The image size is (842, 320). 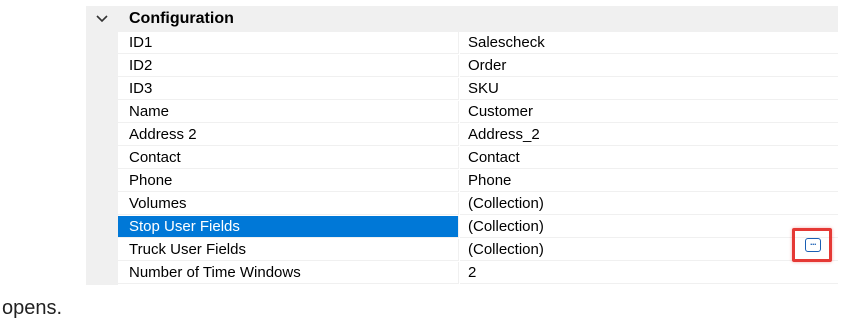 I want to click on property-name: Phone, so click(x=288, y=181).